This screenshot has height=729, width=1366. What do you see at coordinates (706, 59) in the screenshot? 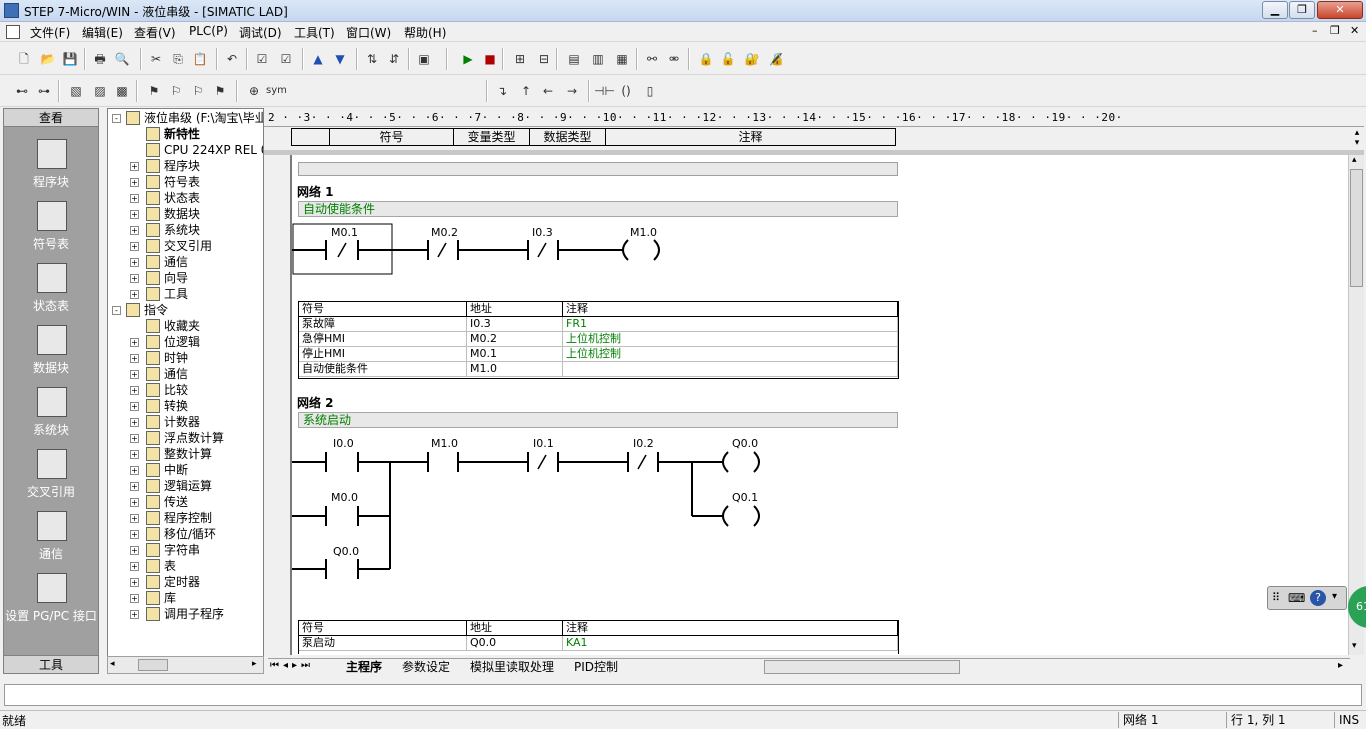
I see `lock-icon: 🔒` at bounding box center [706, 59].